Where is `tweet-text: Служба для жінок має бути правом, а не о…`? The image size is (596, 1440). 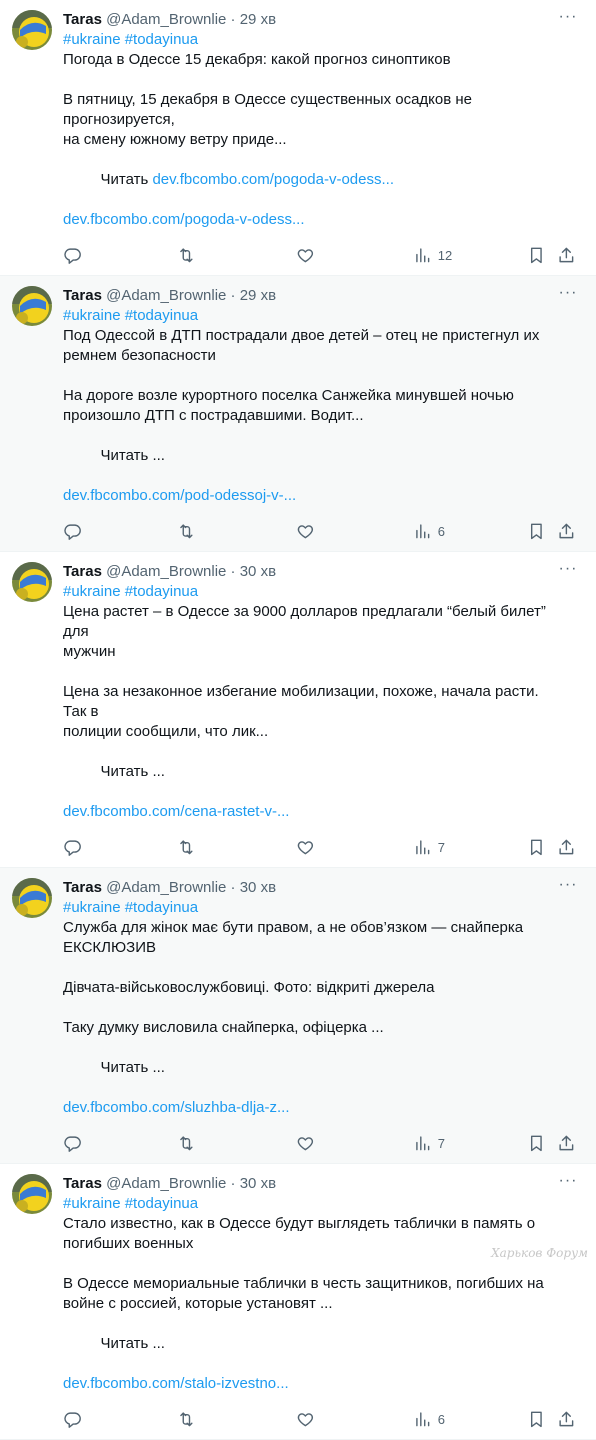
tweet-text: Служба для жінок має бути правом, а не о… is located at coordinates (310, 978).